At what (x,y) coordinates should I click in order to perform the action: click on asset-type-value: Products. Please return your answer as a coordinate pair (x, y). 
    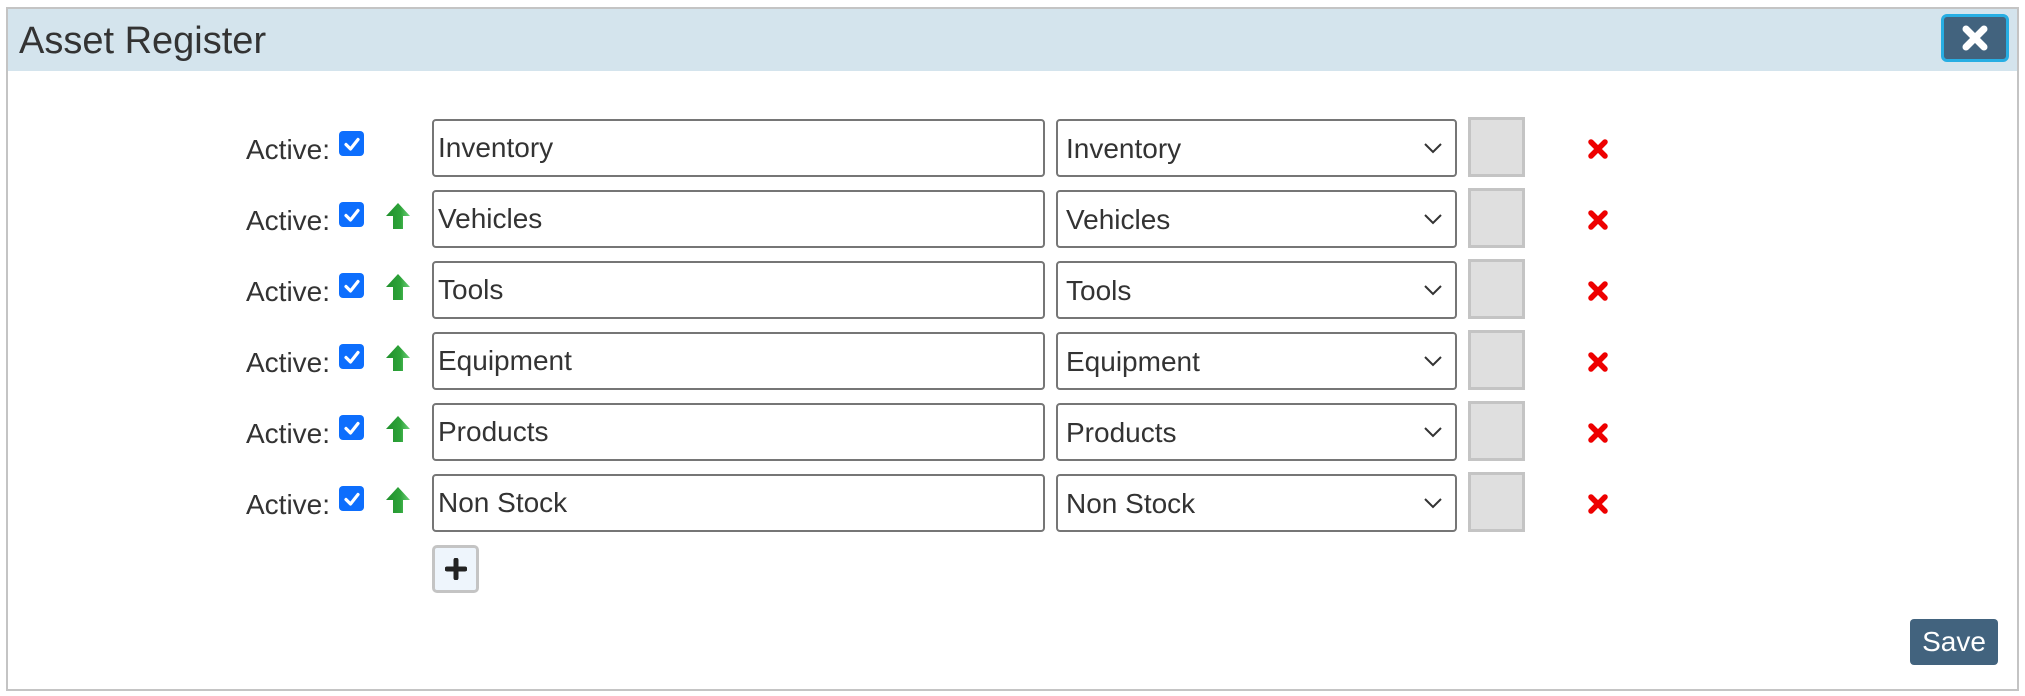
    Looking at the image, I should click on (1121, 432).